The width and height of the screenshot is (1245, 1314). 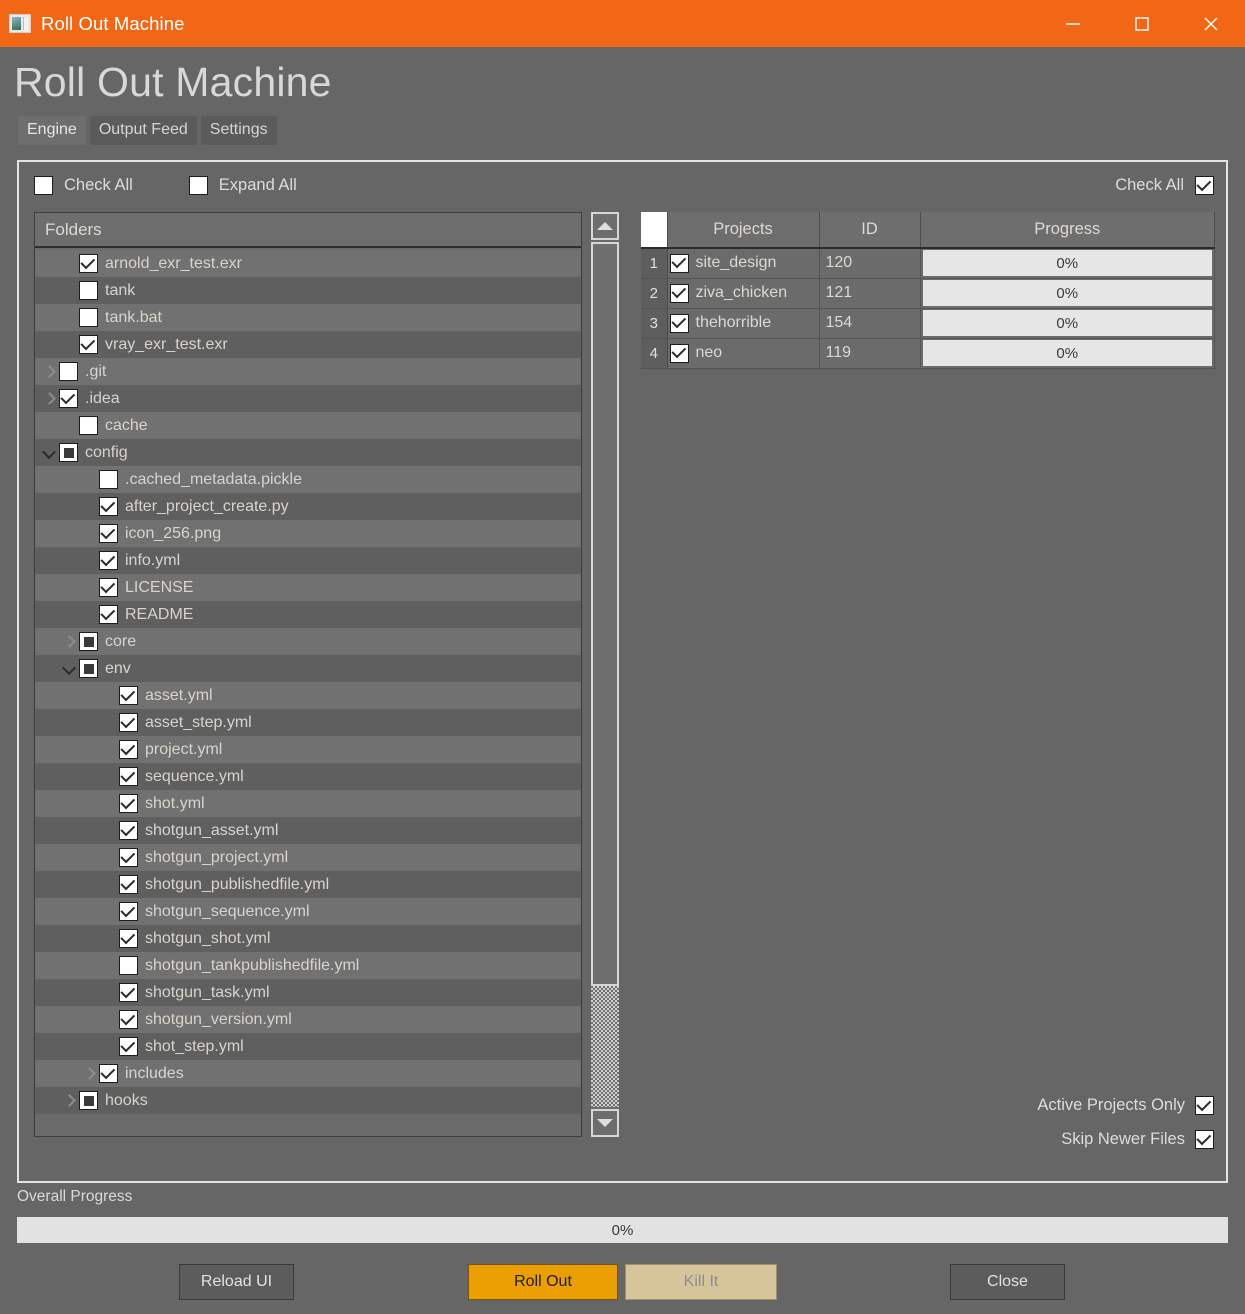 I want to click on close-icon, so click(x=1210, y=23).